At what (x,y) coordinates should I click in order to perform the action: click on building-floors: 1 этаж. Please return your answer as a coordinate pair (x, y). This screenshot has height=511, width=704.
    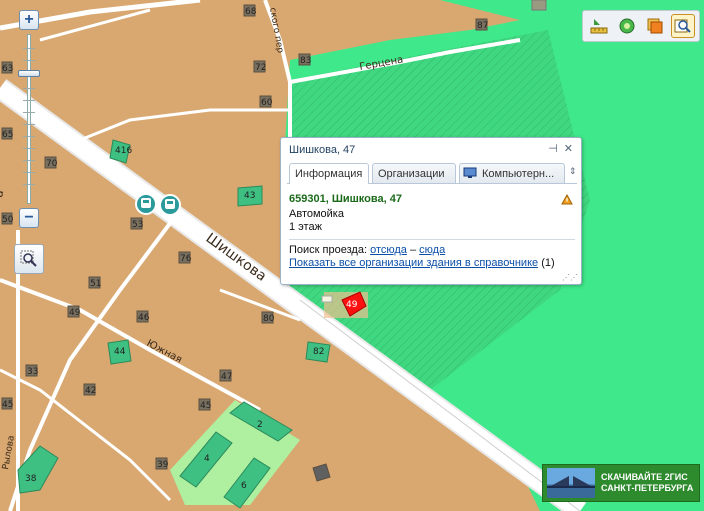
    Looking at the image, I should click on (305, 227).